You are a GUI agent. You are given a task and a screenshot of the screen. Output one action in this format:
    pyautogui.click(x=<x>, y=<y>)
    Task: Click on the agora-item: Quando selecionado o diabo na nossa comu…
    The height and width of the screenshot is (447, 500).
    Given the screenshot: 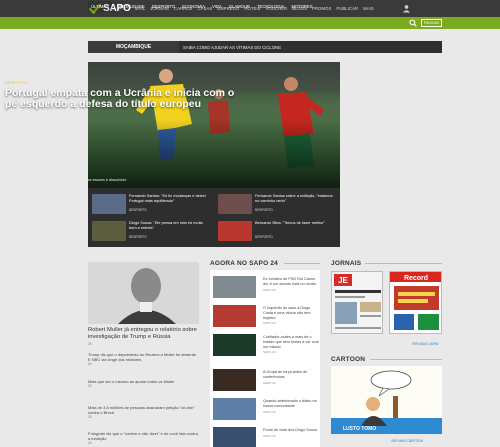 What is the action you would take?
    pyautogui.click(x=266, y=414)
    